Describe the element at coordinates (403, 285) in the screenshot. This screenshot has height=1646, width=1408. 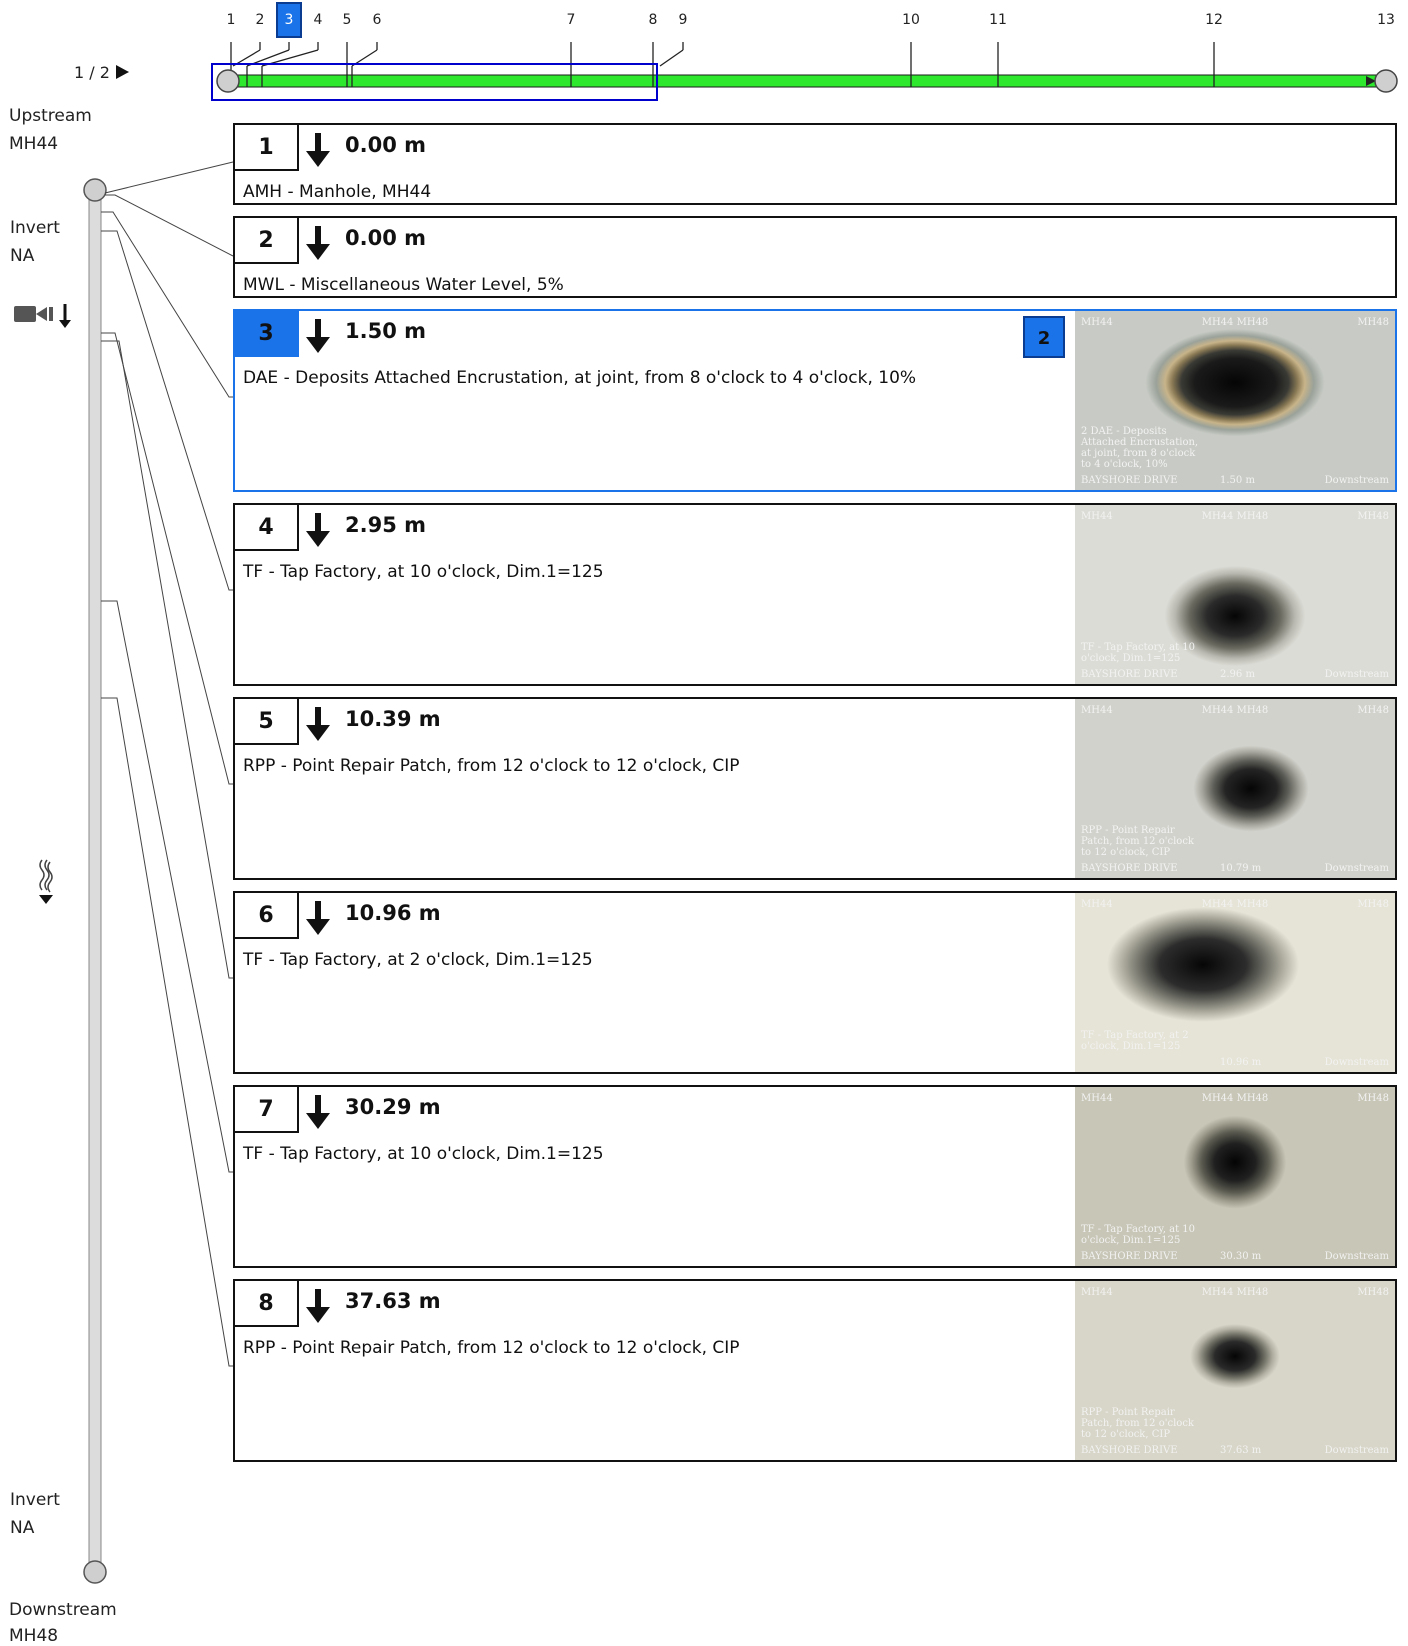
I see `observation-description: MWL - Miscellaneous Water Level, 5%` at that location.